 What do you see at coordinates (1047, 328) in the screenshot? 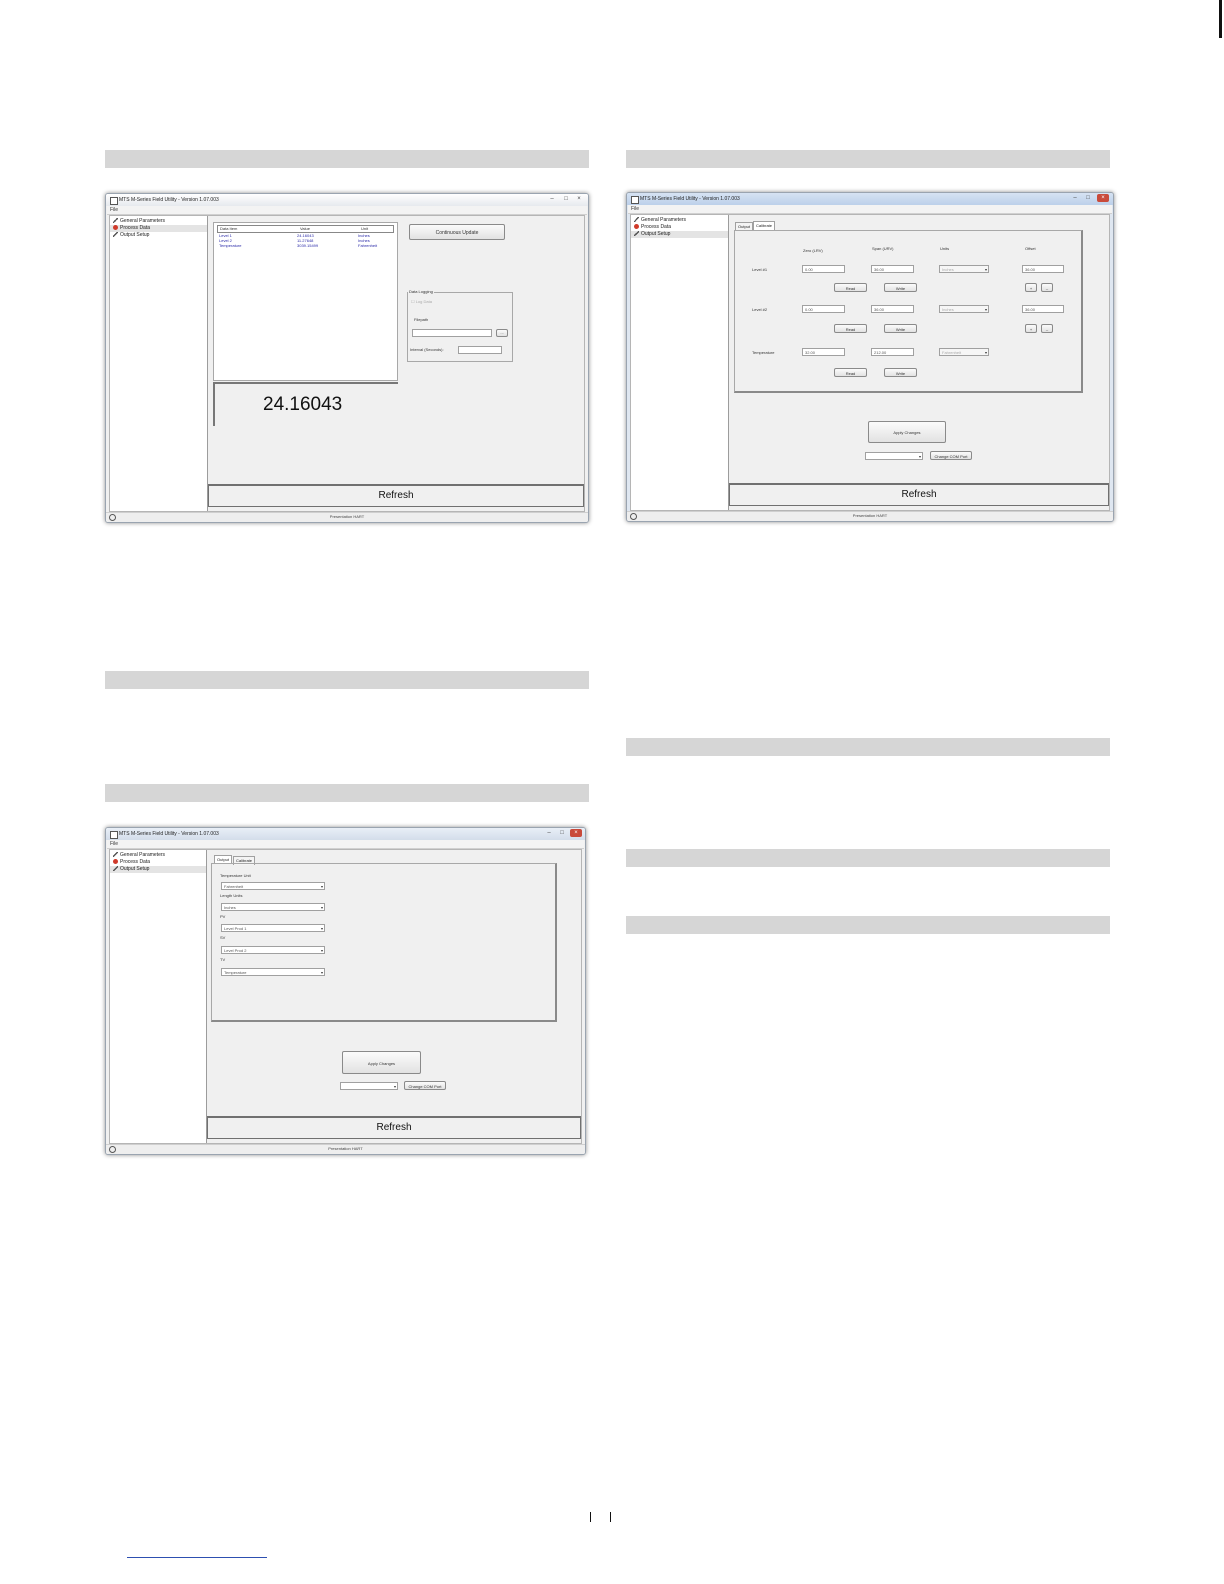
I see `level-2-minus-button: –` at bounding box center [1047, 328].